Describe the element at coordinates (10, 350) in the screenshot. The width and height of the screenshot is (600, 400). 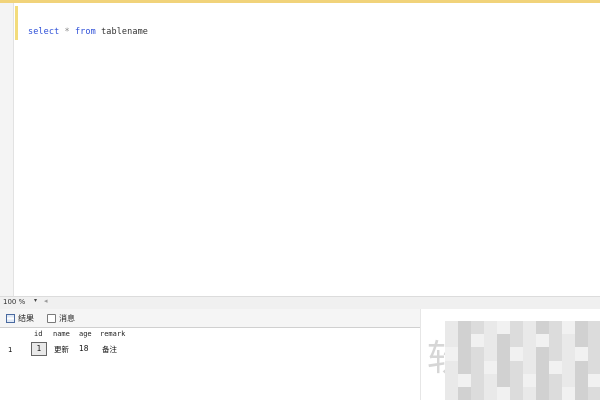
I see `row-number: 1` at that location.